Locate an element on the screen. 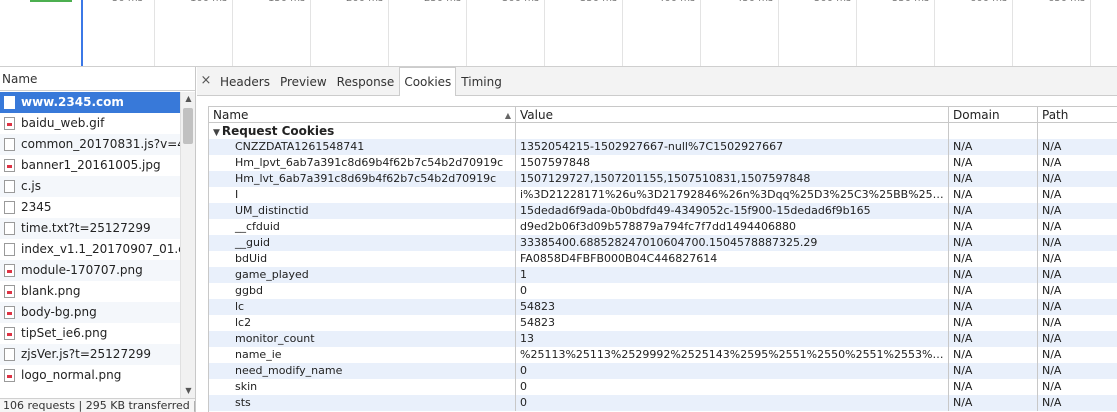 This screenshot has width=1117, height=412. scroll-thumb is located at coordinates (188, 126).